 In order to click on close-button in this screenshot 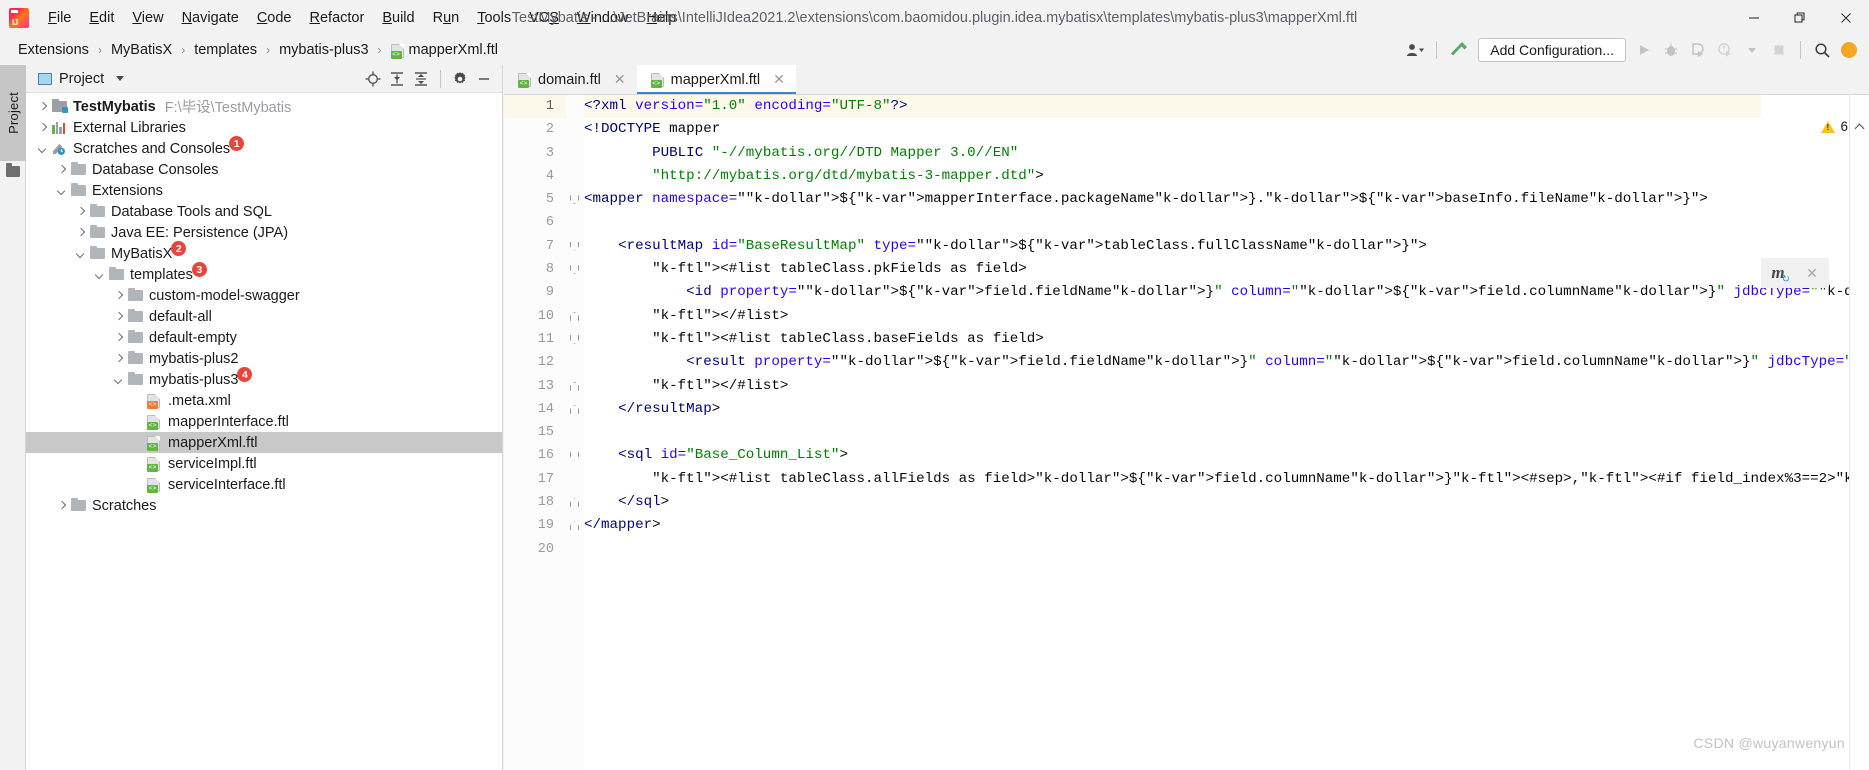, I will do `click(1846, 17)`.